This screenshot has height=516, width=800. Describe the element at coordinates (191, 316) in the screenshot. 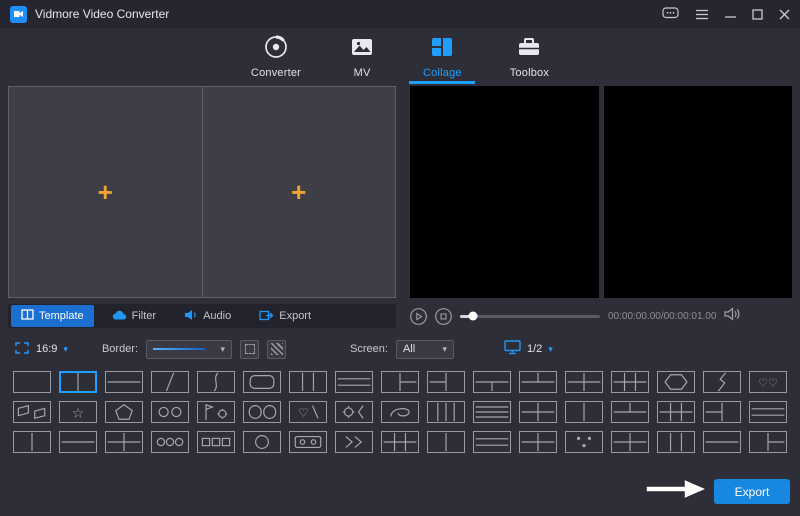

I see `audio-speaker-icon` at that location.